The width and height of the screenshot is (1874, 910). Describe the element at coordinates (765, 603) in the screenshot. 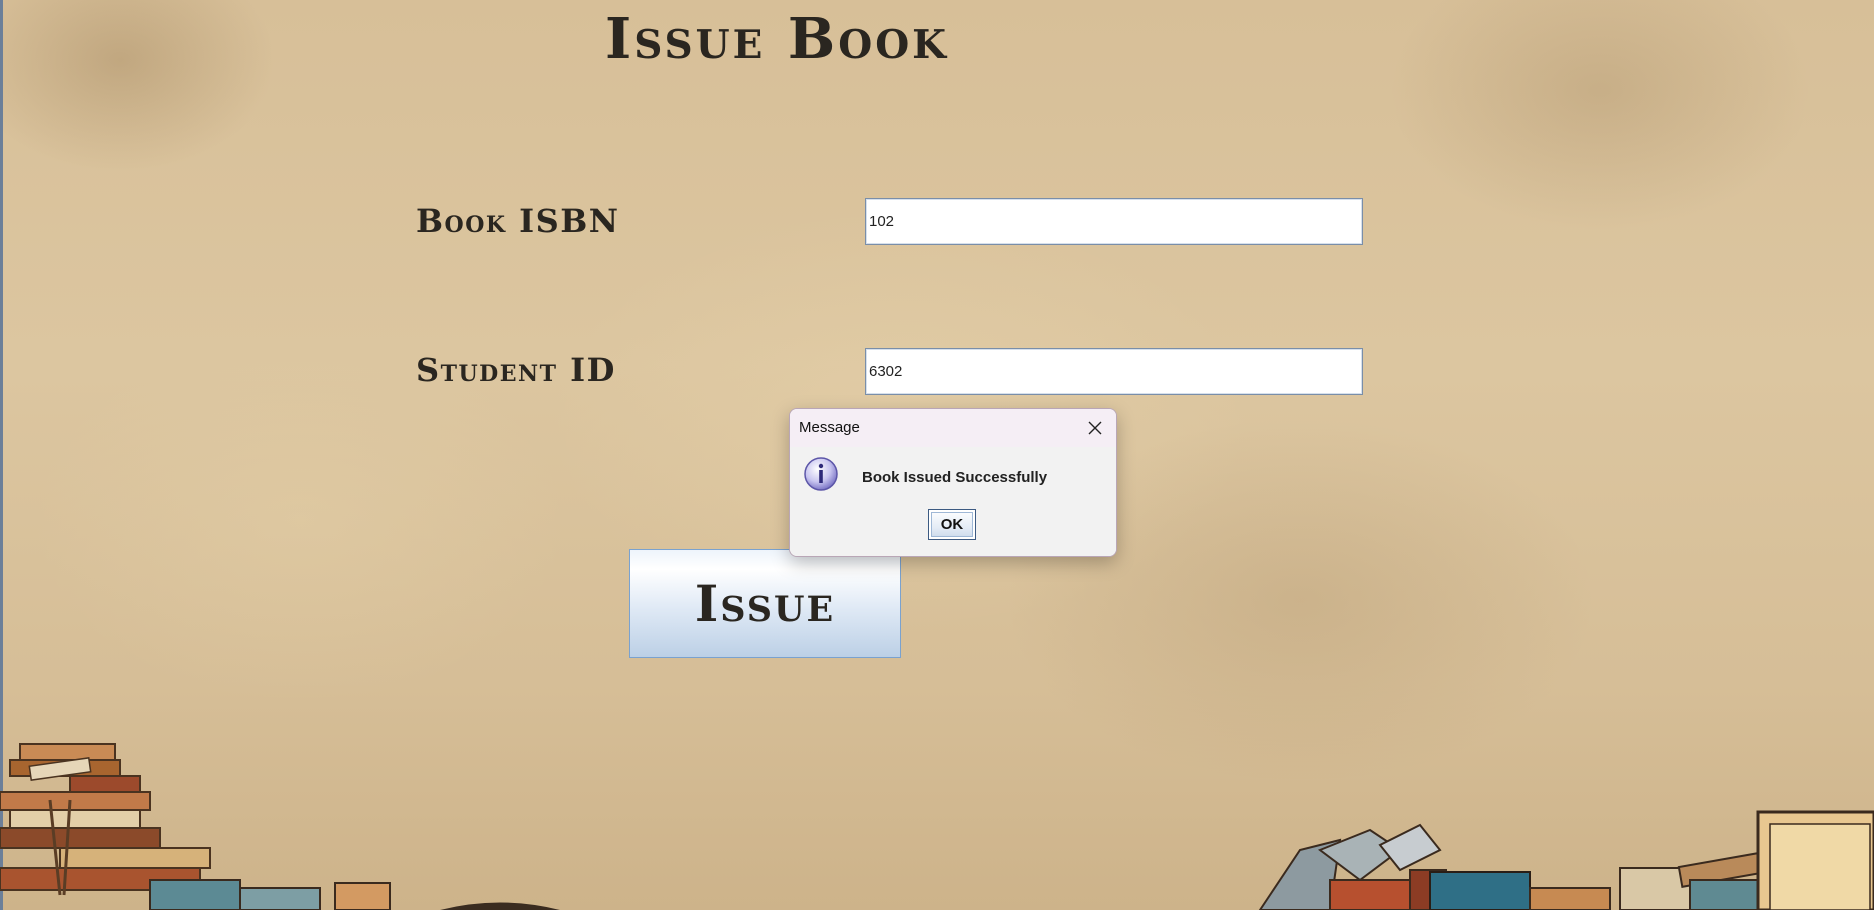

I see `issue-button: Issue` at that location.